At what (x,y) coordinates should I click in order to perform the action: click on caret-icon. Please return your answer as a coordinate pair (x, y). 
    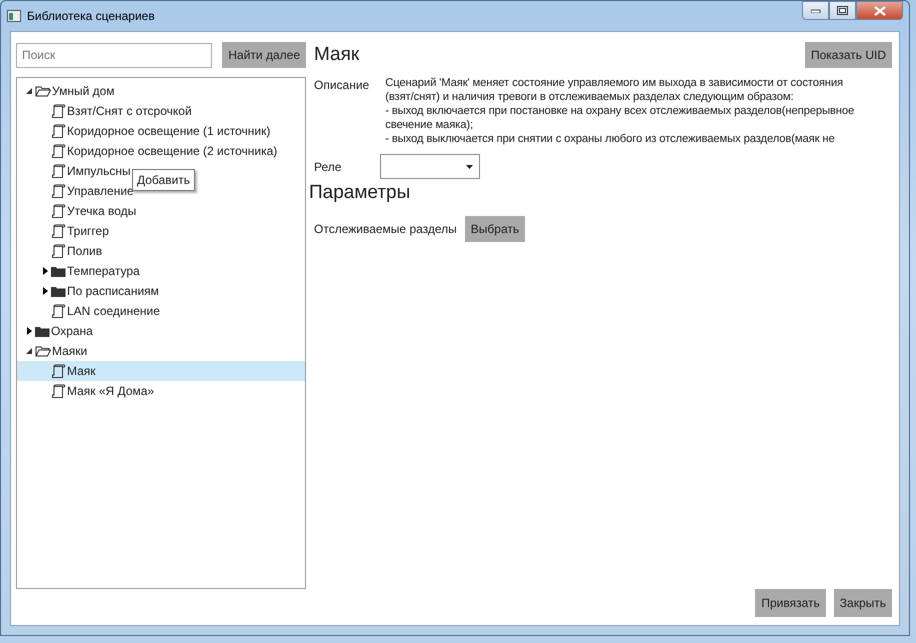
    Looking at the image, I should click on (469, 166).